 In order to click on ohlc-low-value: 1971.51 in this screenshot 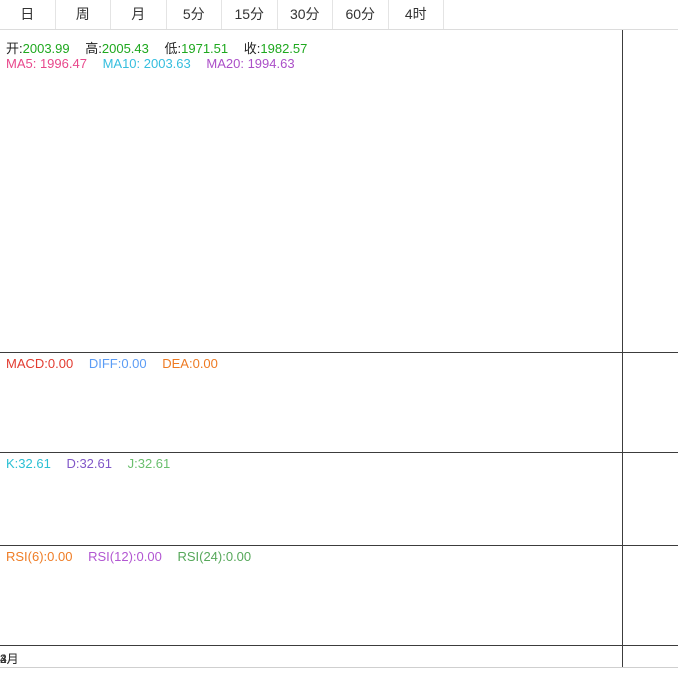, I will do `click(205, 48)`.